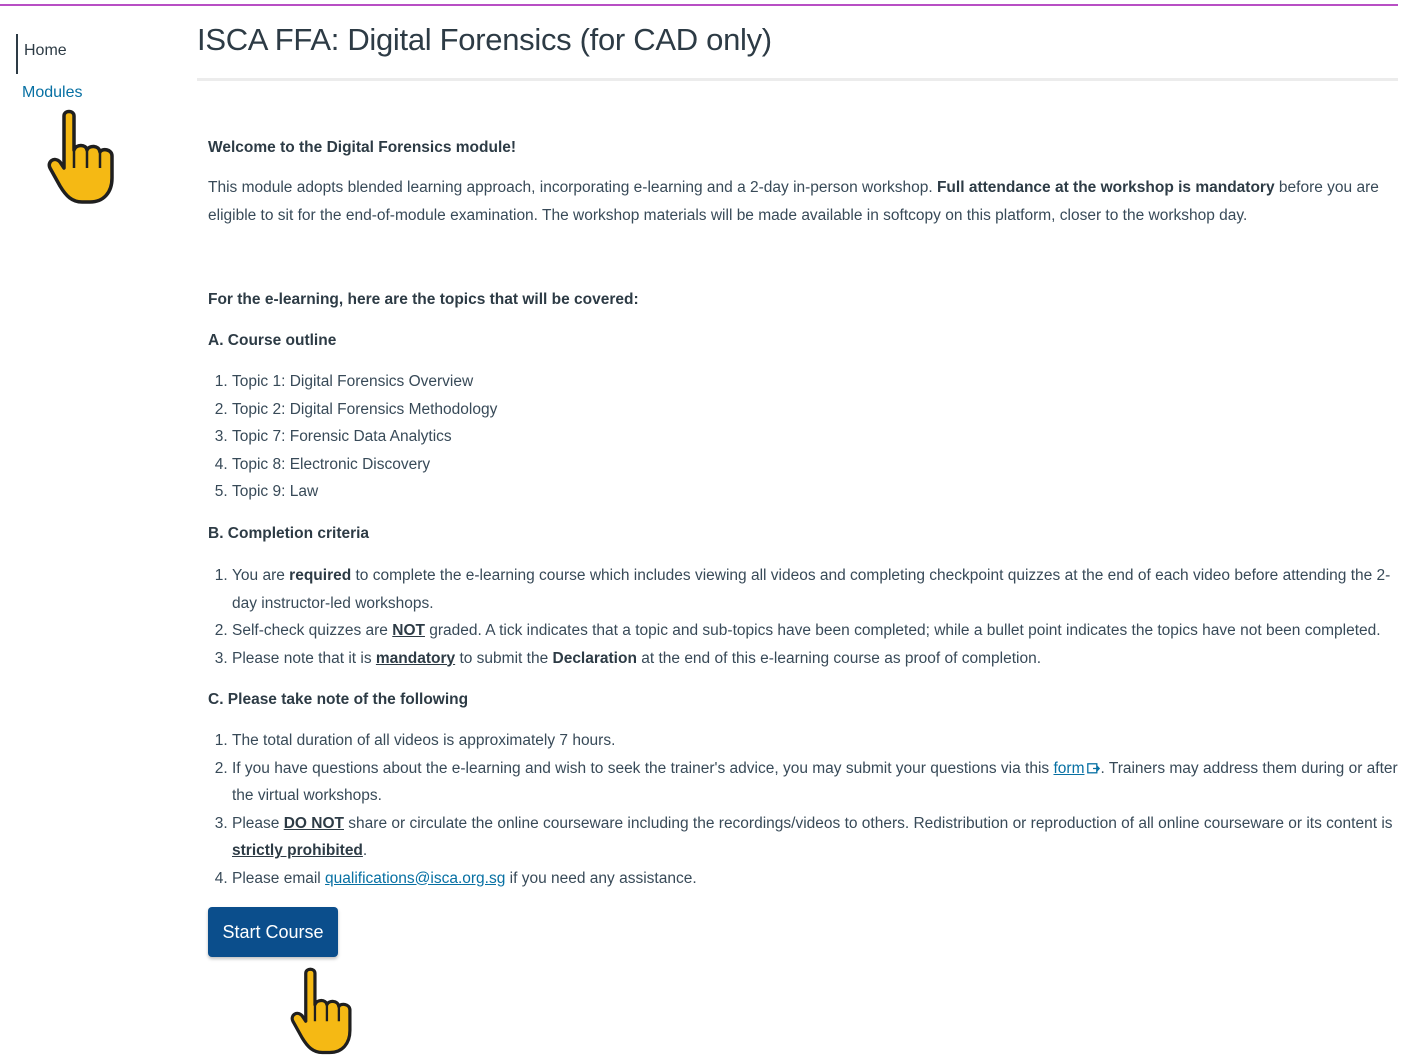 The image size is (1403, 1058). What do you see at coordinates (364, 382) in the screenshot?
I see `list-item: Topic 1: Digital Forensics Overview` at bounding box center [364, 382].